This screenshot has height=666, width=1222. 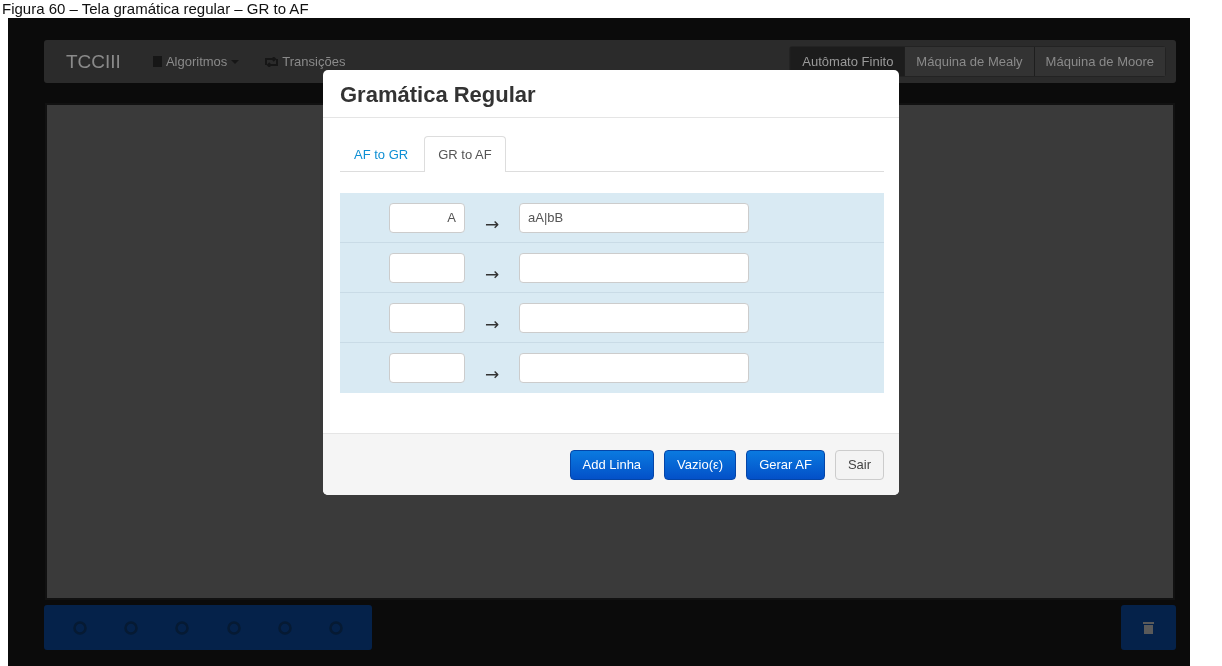 I want to click on dialog-button: Vazio(ε), so click(x=700, y=464).